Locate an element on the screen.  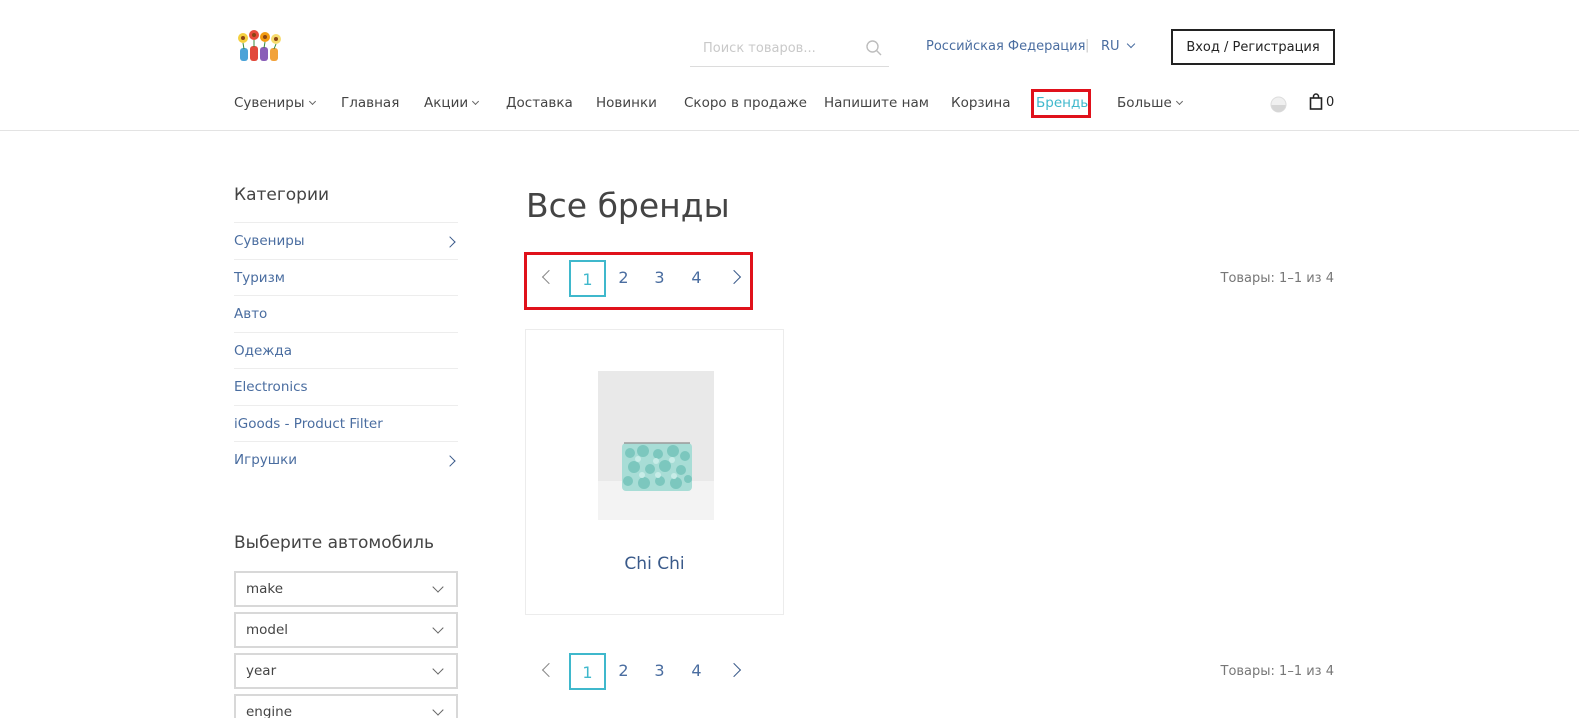
highlight-box-pagination is located at coordinates (638, 281).